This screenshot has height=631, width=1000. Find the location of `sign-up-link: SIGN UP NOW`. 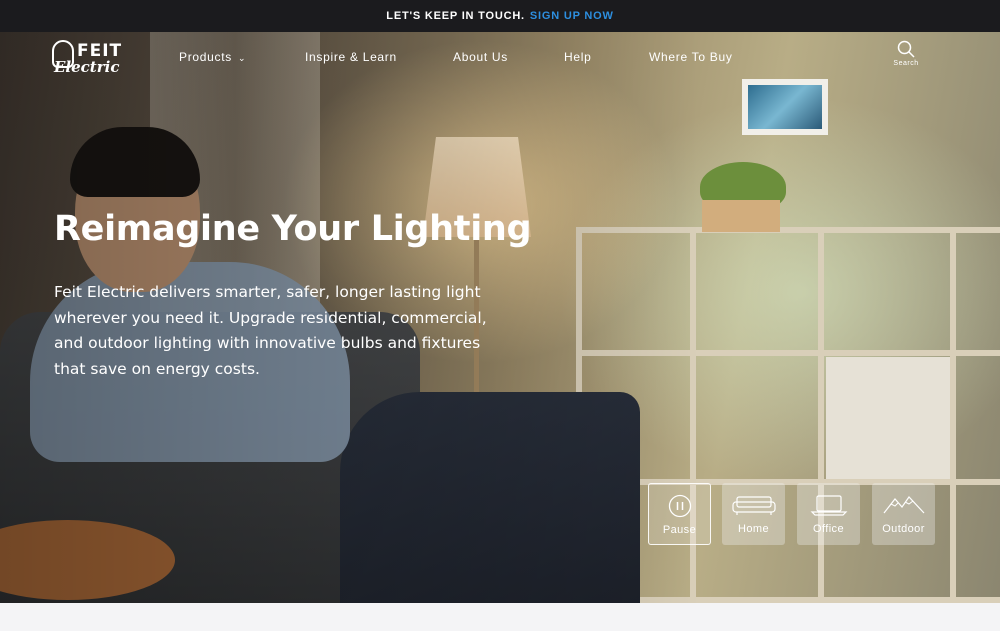

sign-up-link: SIGN UP NOW is located at coordinates (572, 16).